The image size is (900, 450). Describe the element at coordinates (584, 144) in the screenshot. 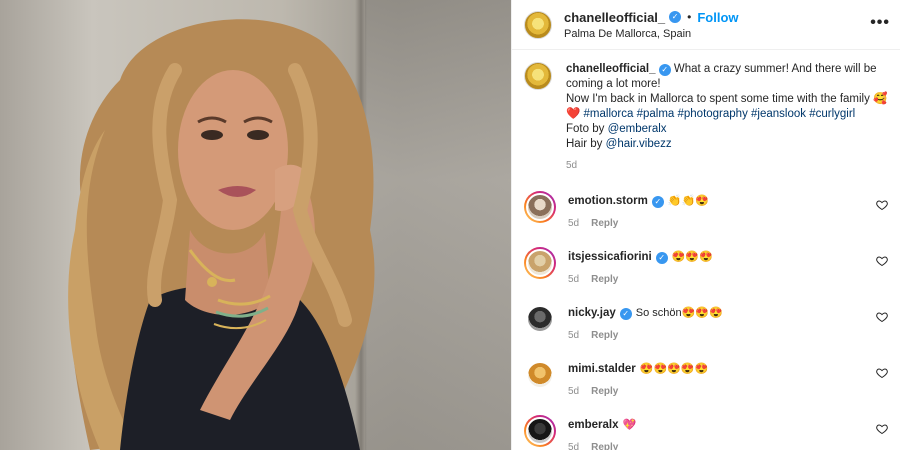

I see `caption-hair-prefix: Hair by` at that location.